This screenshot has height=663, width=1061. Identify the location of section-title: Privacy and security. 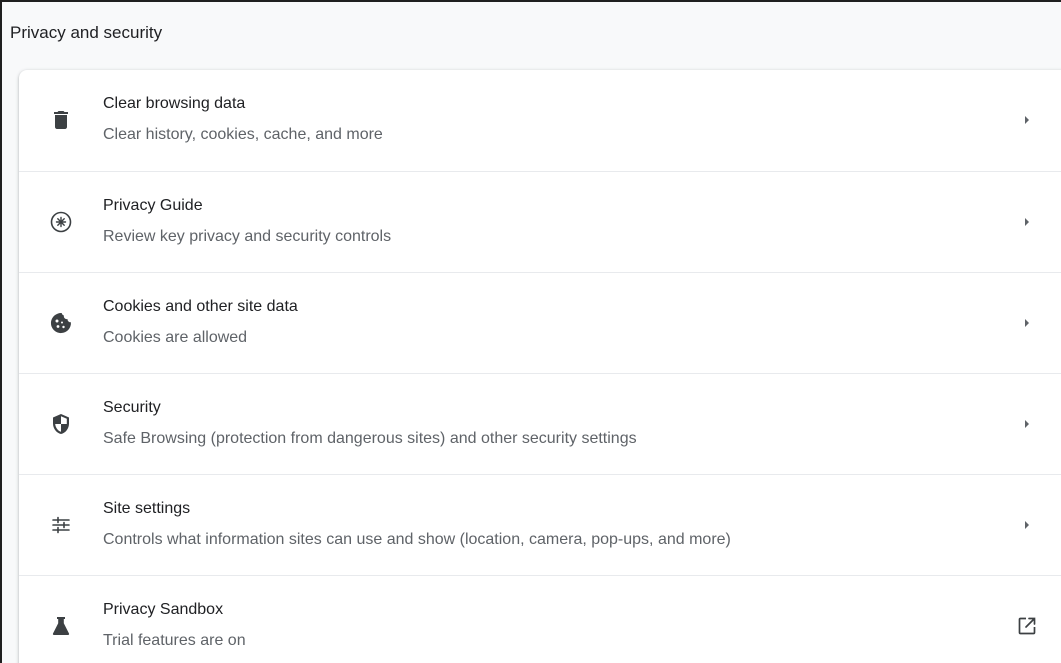
(86, 32).